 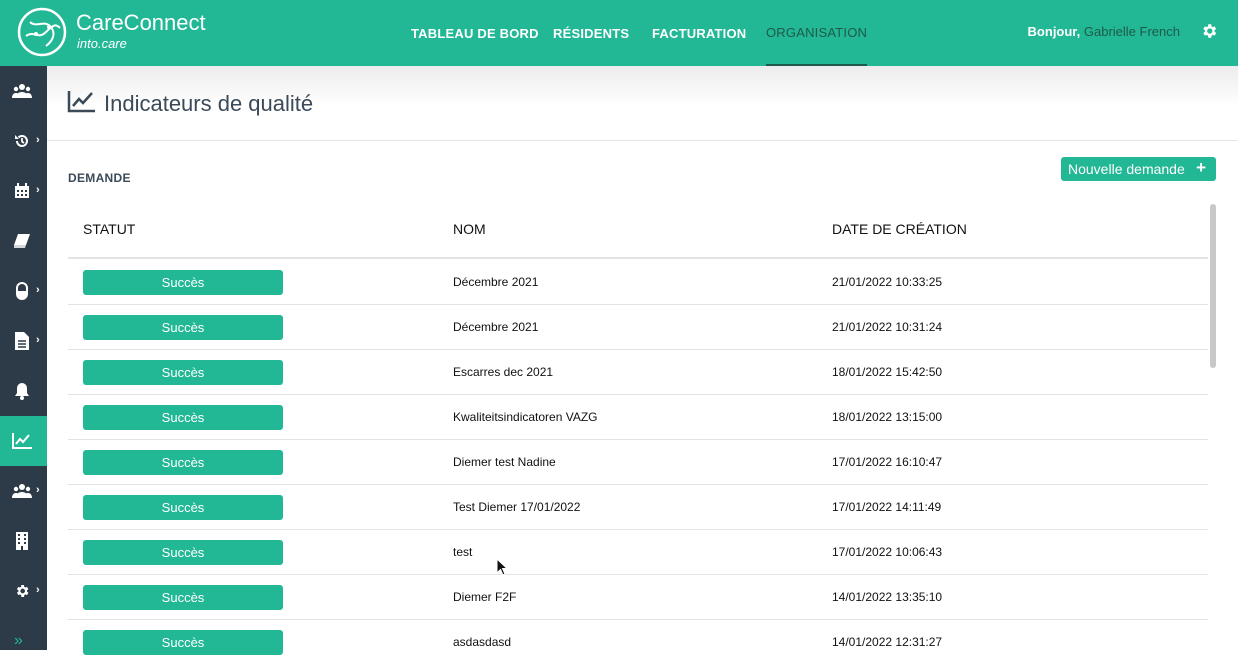 What do you see at coordinates (887, 552) in the screenshot?
I see `cell-date: 17/01/2022 10:06:43` at bounding box center [887, 552].